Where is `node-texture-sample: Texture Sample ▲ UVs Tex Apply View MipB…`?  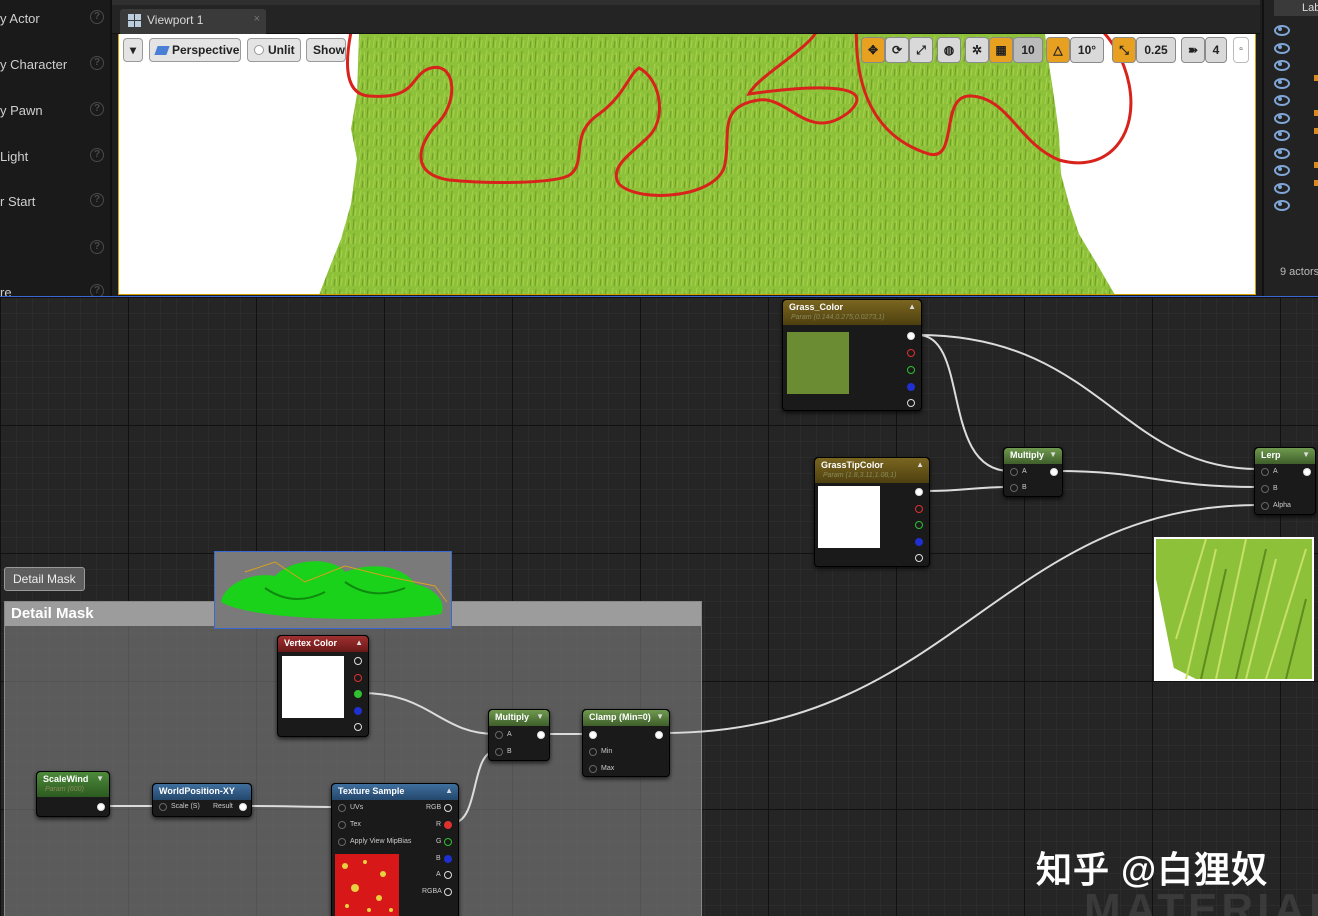
node-texture-sample: Texture Sample ▲ UVs Tex Apply View MipB… is located at coordinates (395, 849).